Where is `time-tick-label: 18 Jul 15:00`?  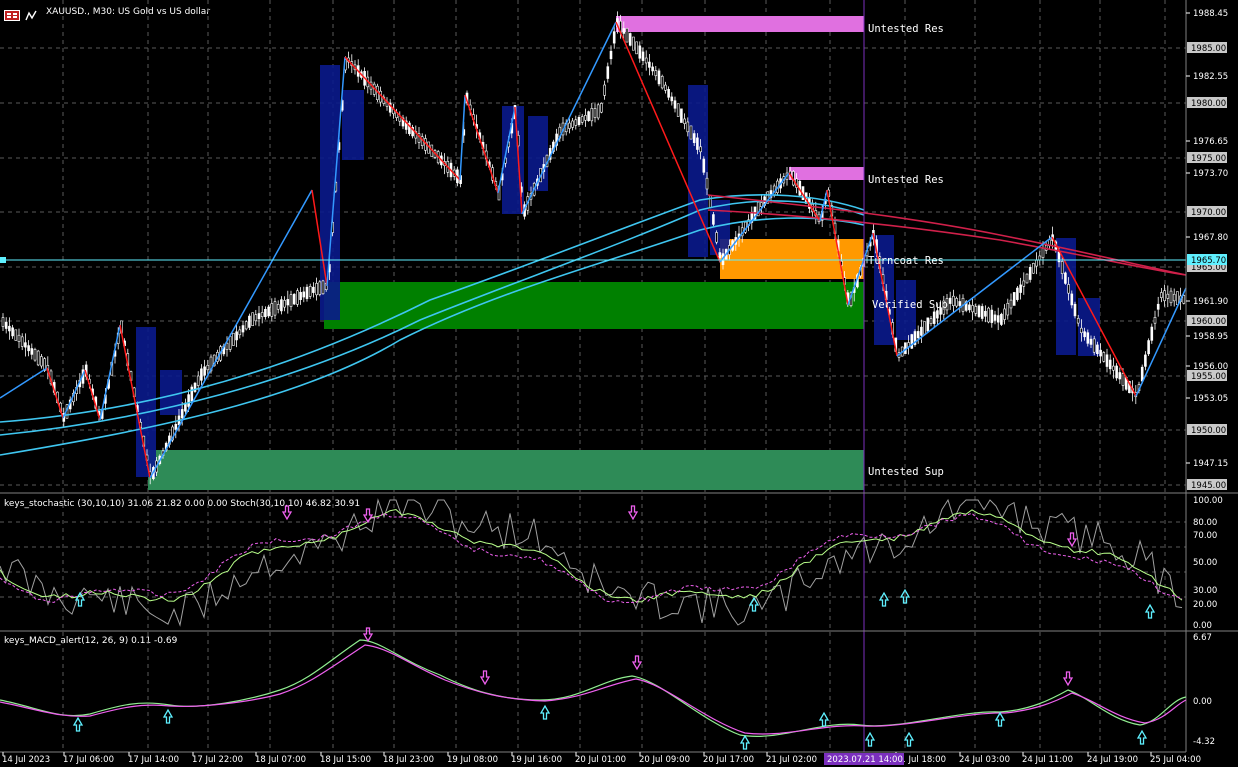
time-tick-label: 18 Jul 15:00 is located at coordinates (345, 760).